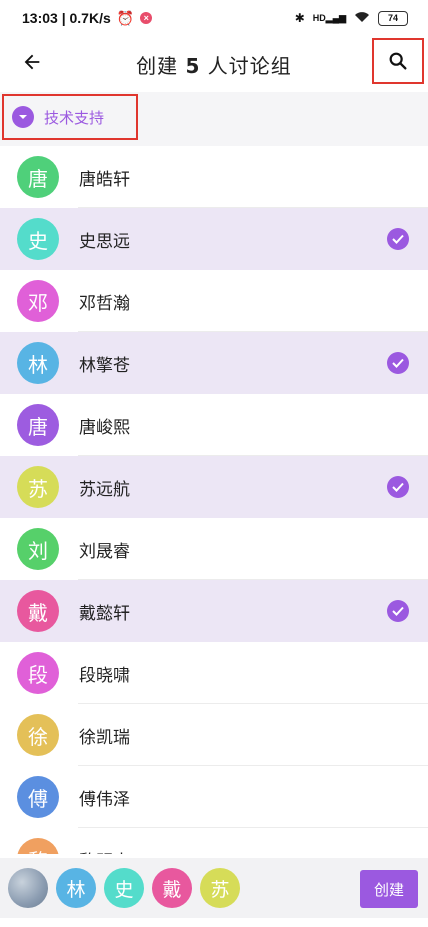 This screenshot has width=428, height=927. I want to click on selection-bar: 林史戴苏 创建, so click(214, 888).